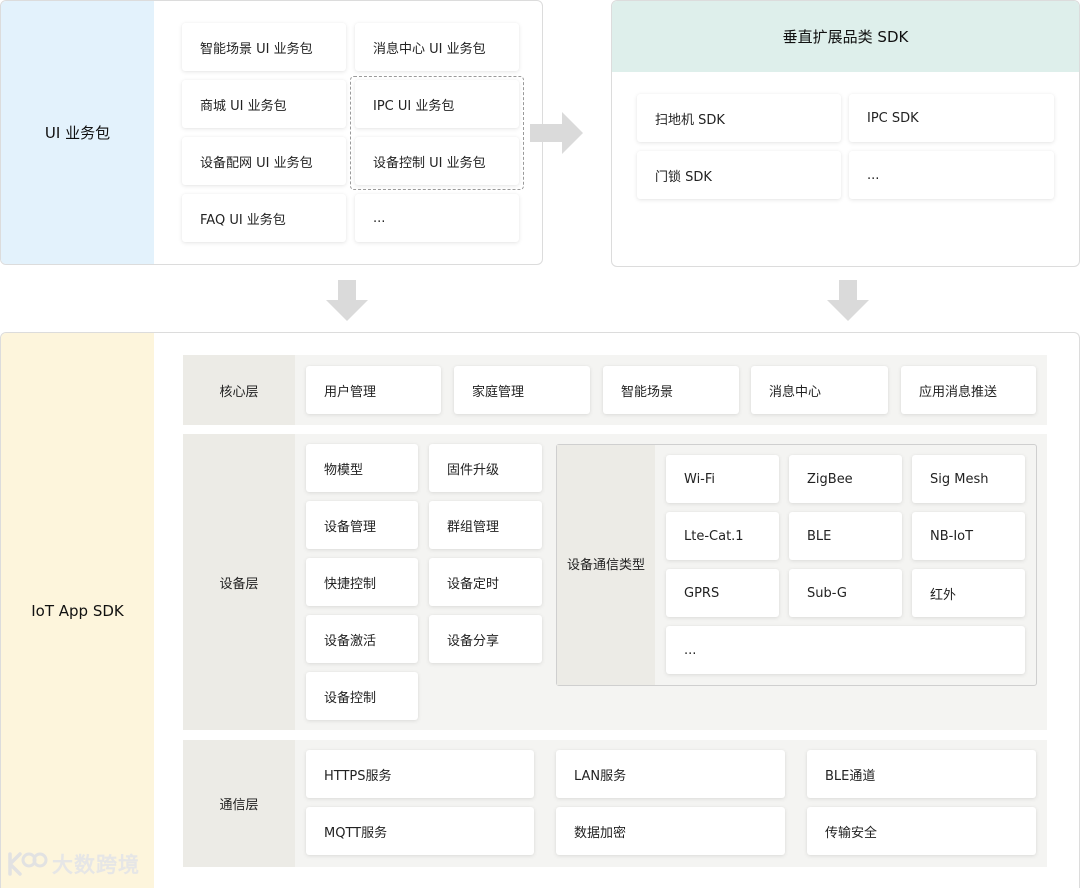 This screenshot has height=888, width=1080. What do you see at coordinates (615, 803) in the screenshot?
I see `comm-layer: 通信层 HTTPS服务 LAN服务 BLE通道 MQTT服务 数据加密 传输安全` at bounding box center [615, 803].